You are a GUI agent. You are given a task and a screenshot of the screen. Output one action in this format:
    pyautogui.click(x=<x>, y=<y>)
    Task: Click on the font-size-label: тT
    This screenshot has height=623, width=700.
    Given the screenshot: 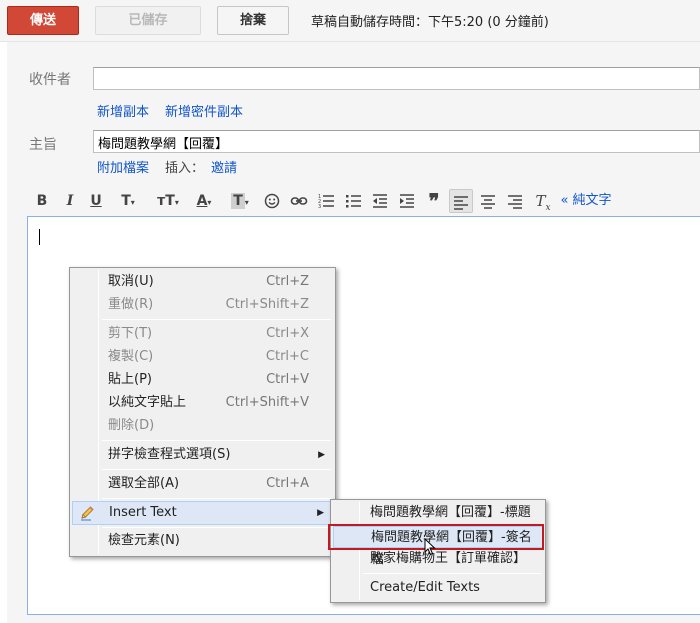 What is the action you would take?
    pyautogui.click(x=166, y=201)
    